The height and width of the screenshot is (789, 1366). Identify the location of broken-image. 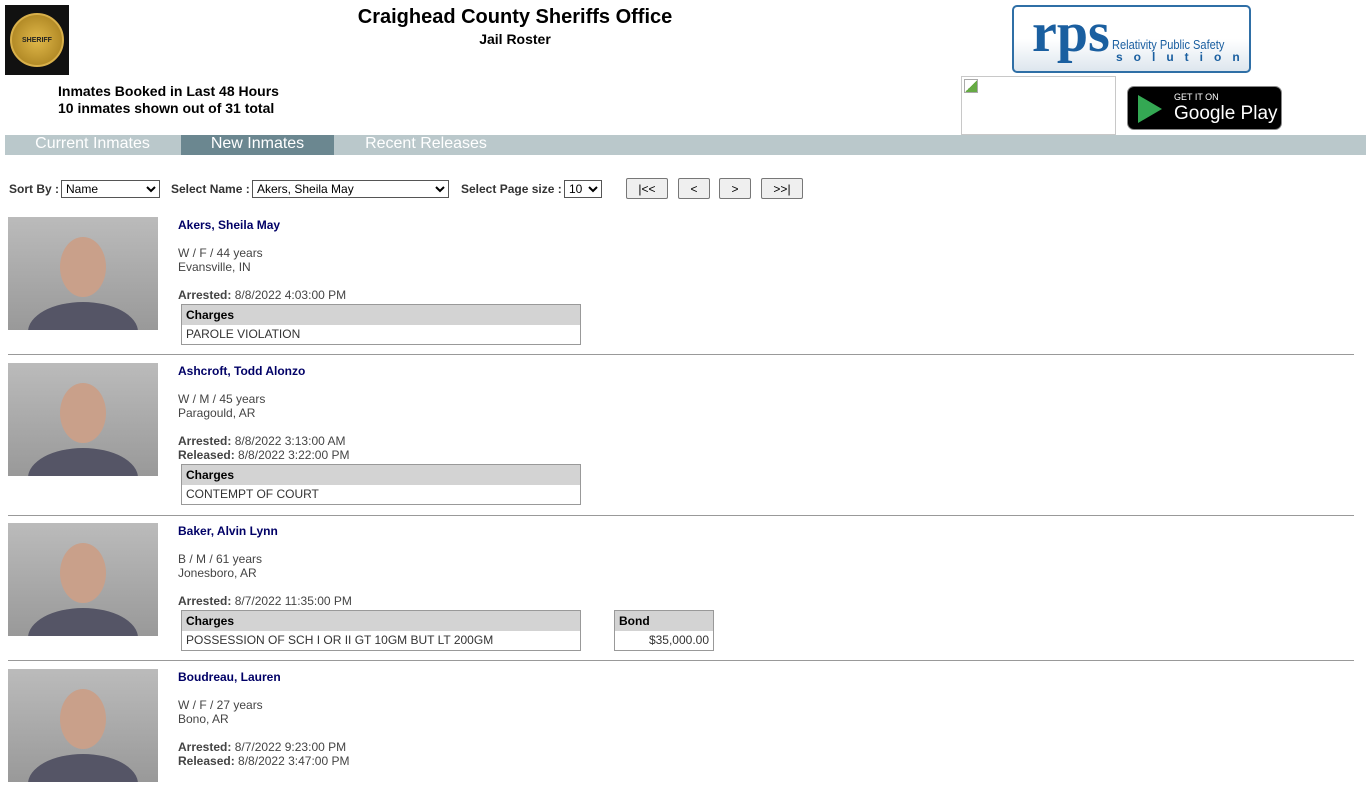
(1038, 105).